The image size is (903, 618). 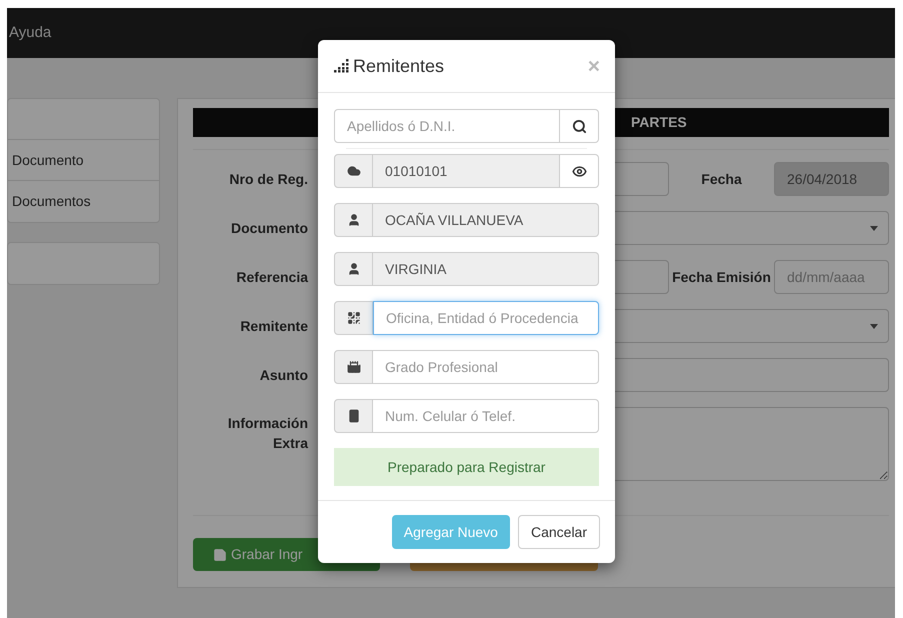 I want to click on status-message: Preparado para Registrar, so click(x=466, y=467).